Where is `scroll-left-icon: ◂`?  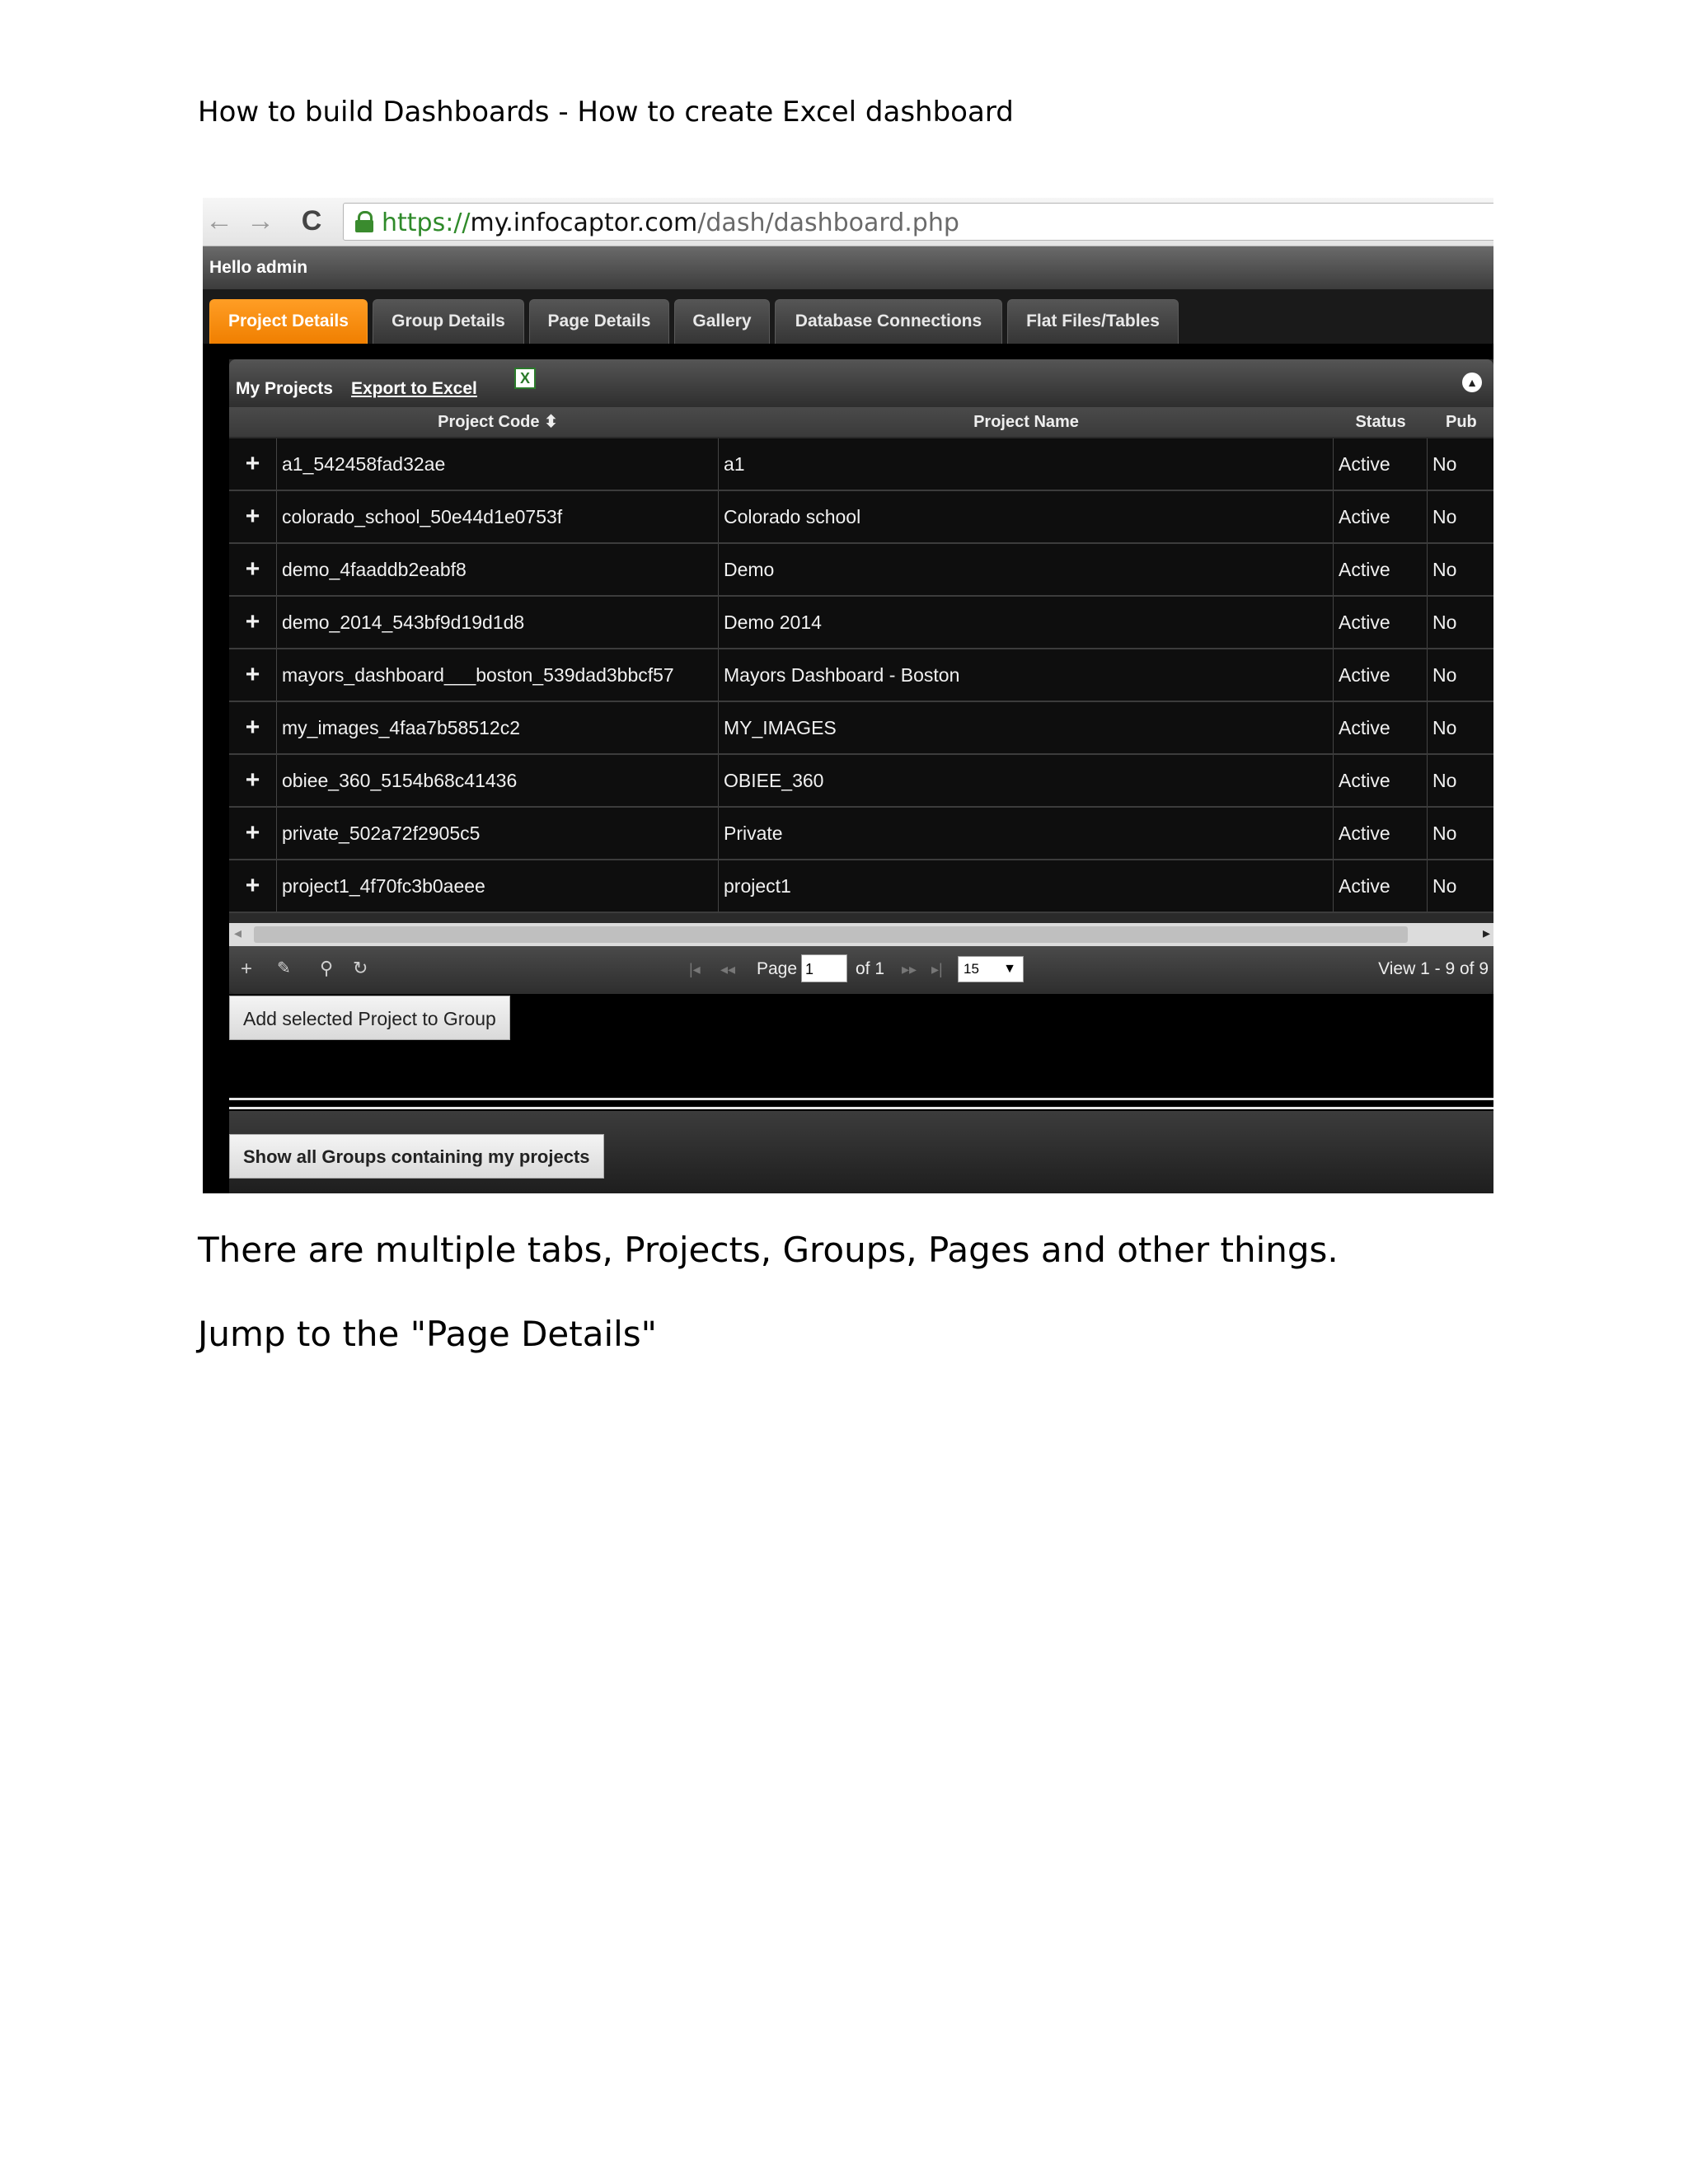
scroll-left-icon: ◂ is located at coordinates (237, 933).